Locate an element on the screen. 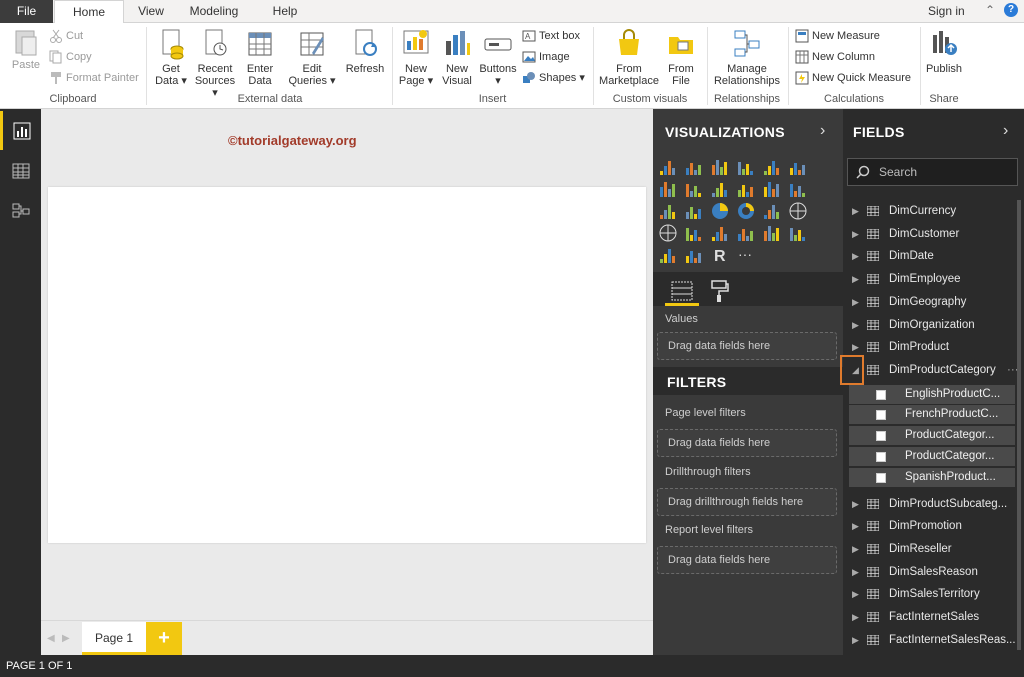 The width and height of the screenshot is (1024, 677). fields-scrollbar is located at coordinates (1019, 425).